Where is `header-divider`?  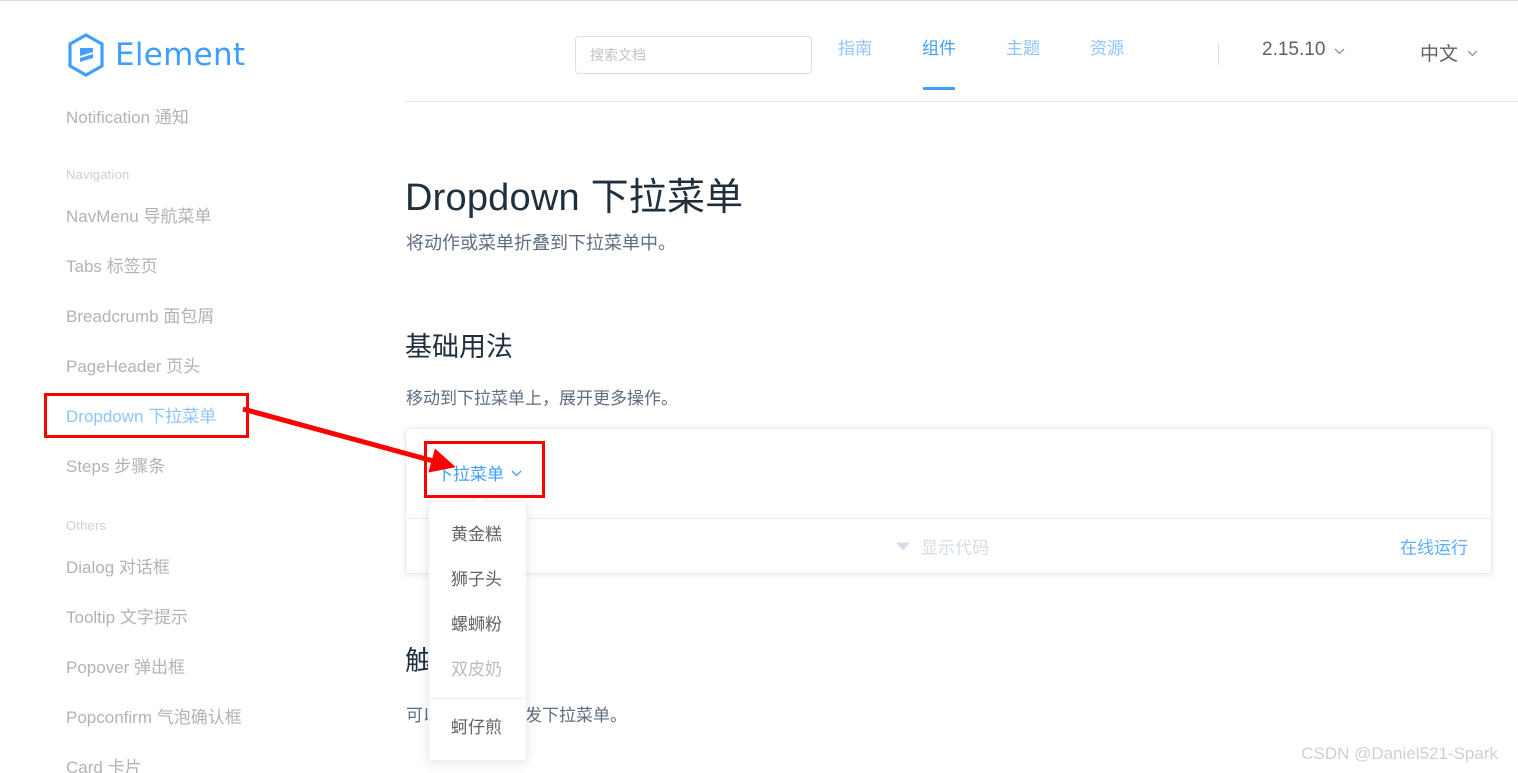
header-divider is located at coordinates (1218, 54).